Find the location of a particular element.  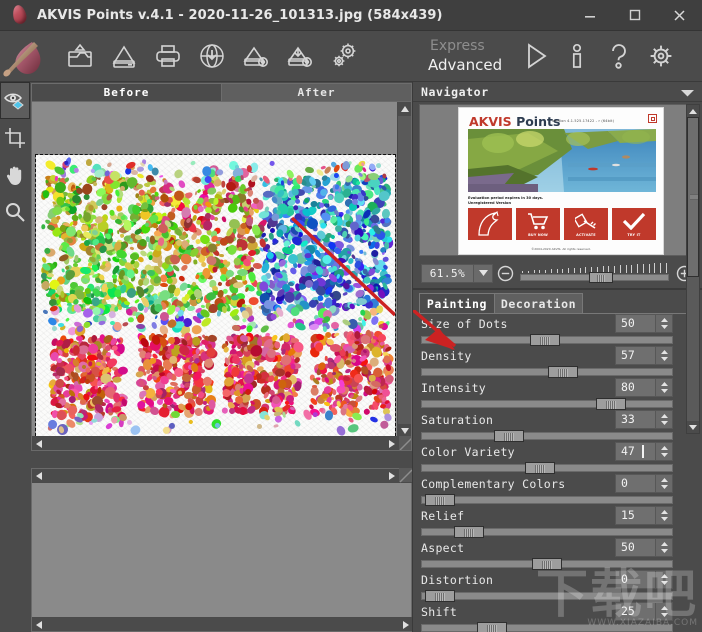

size-of-dots-spinbox: 50 is located at coordinates (644, 323).